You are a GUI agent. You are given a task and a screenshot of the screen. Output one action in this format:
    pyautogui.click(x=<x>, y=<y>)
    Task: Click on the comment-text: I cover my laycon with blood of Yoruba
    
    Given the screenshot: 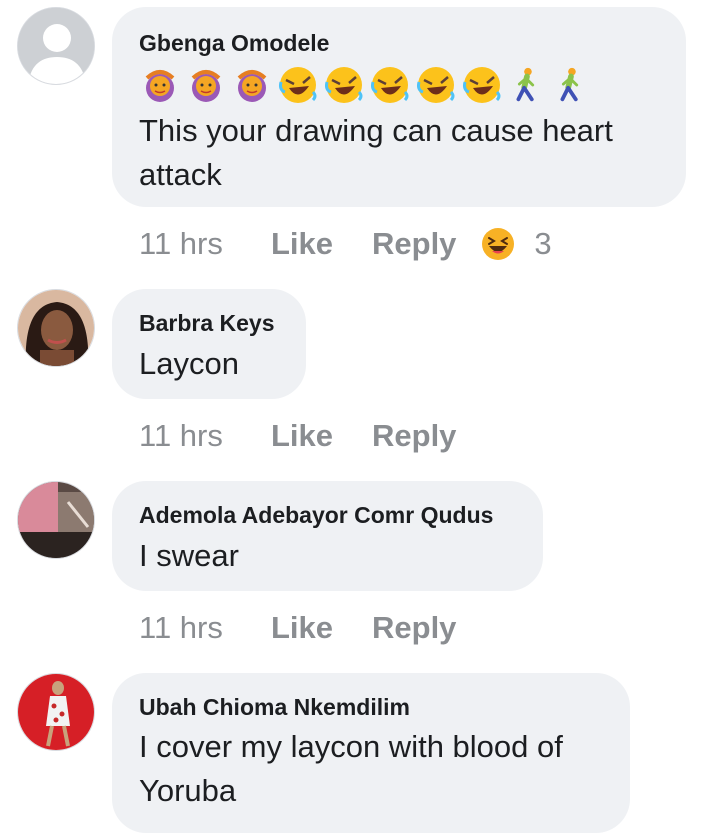 What is the action you would take?
    pyautogui.click(x=351, y=768)
    